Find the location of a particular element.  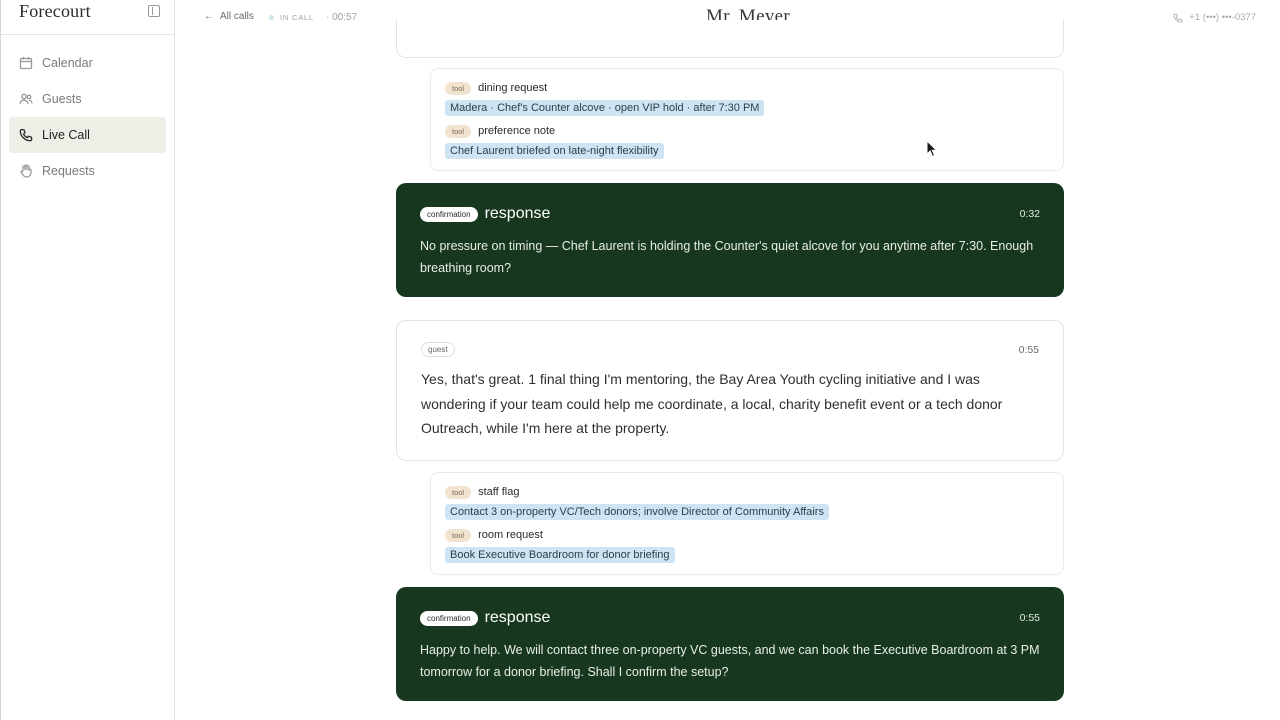

guest-badge: guest is located at coordinates (438, 349).